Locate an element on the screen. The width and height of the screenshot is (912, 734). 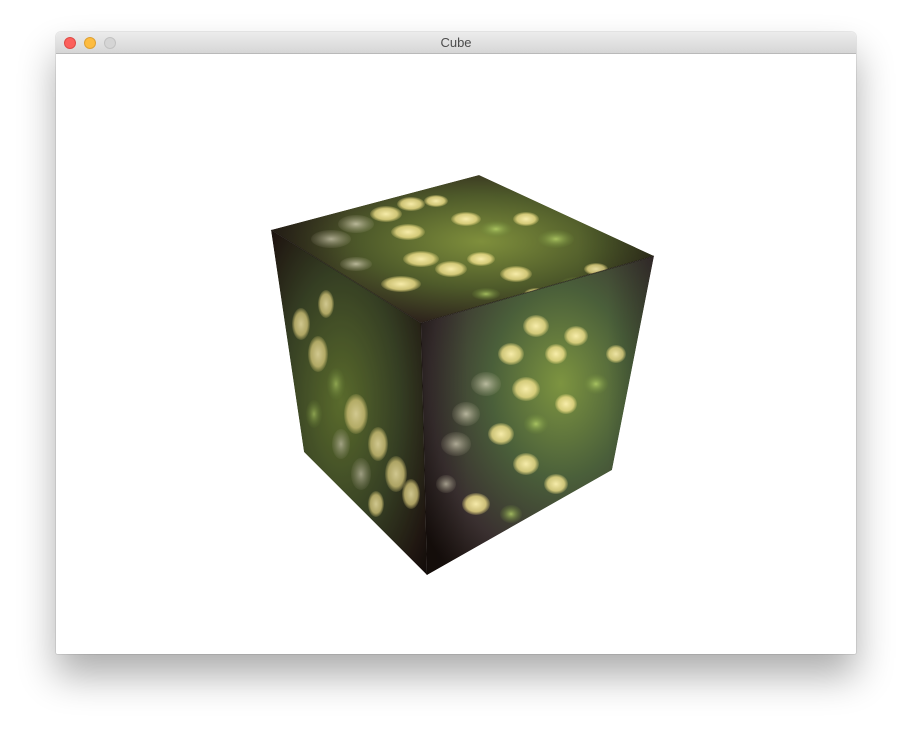
title-bar: Cube is located at coordinates (456, 43).